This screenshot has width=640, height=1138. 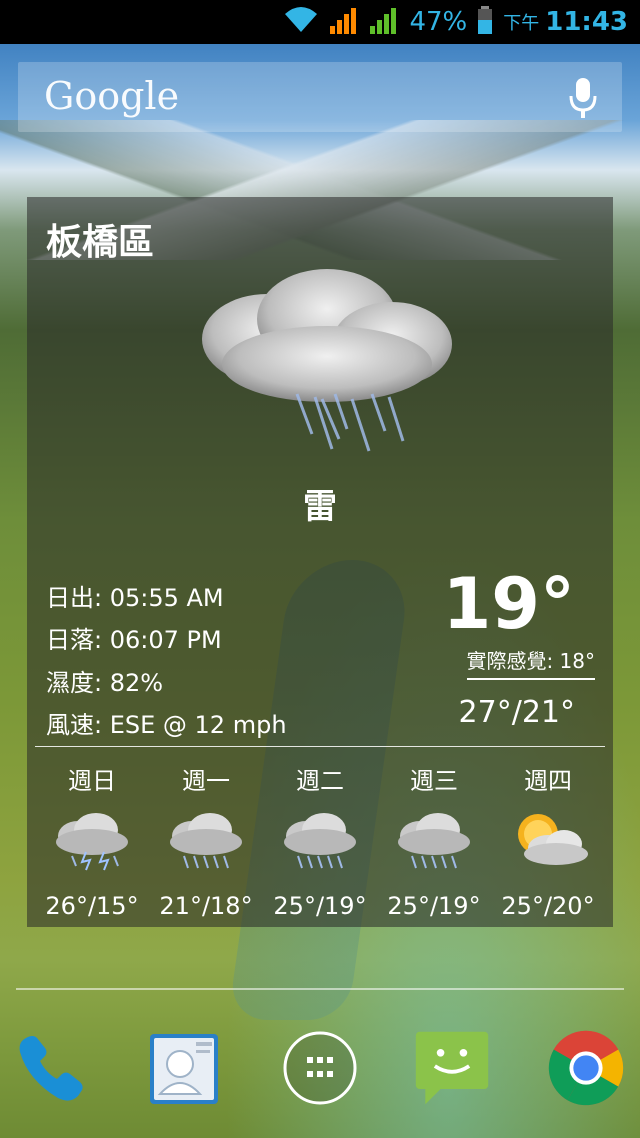 I want to click on status-bar: 47% 下午 11:43, so click(x=320, y=22).